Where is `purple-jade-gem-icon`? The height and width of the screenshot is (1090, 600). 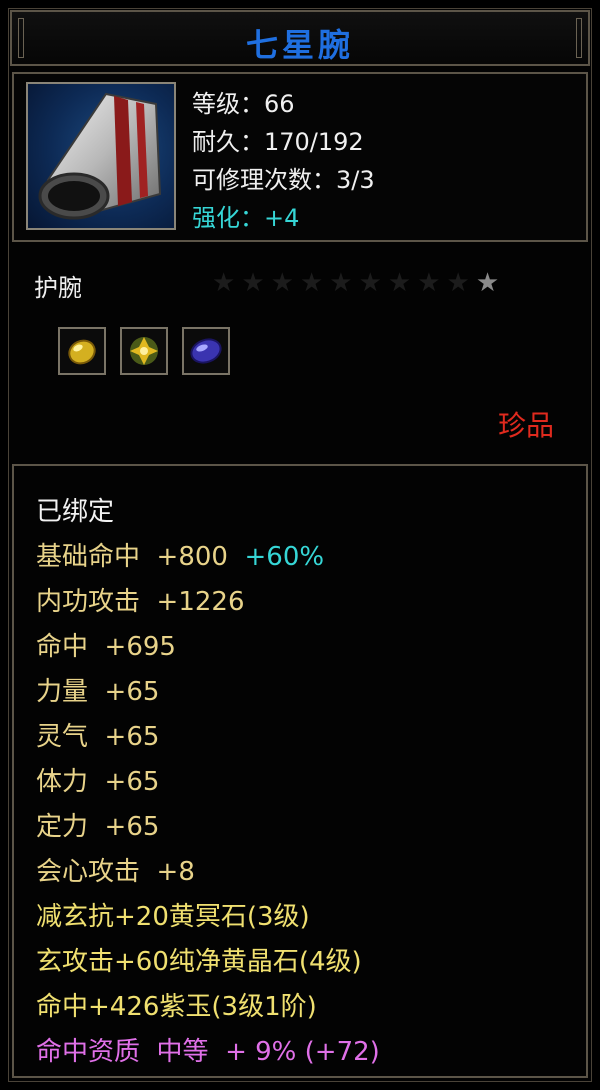 purple-jade-gem-icon is located at coordinates (206, 351).